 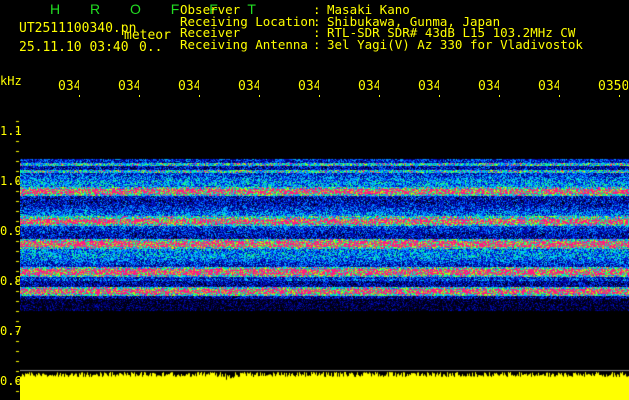 I want to click on y-axis-ticks, so click(x=10, y=250).